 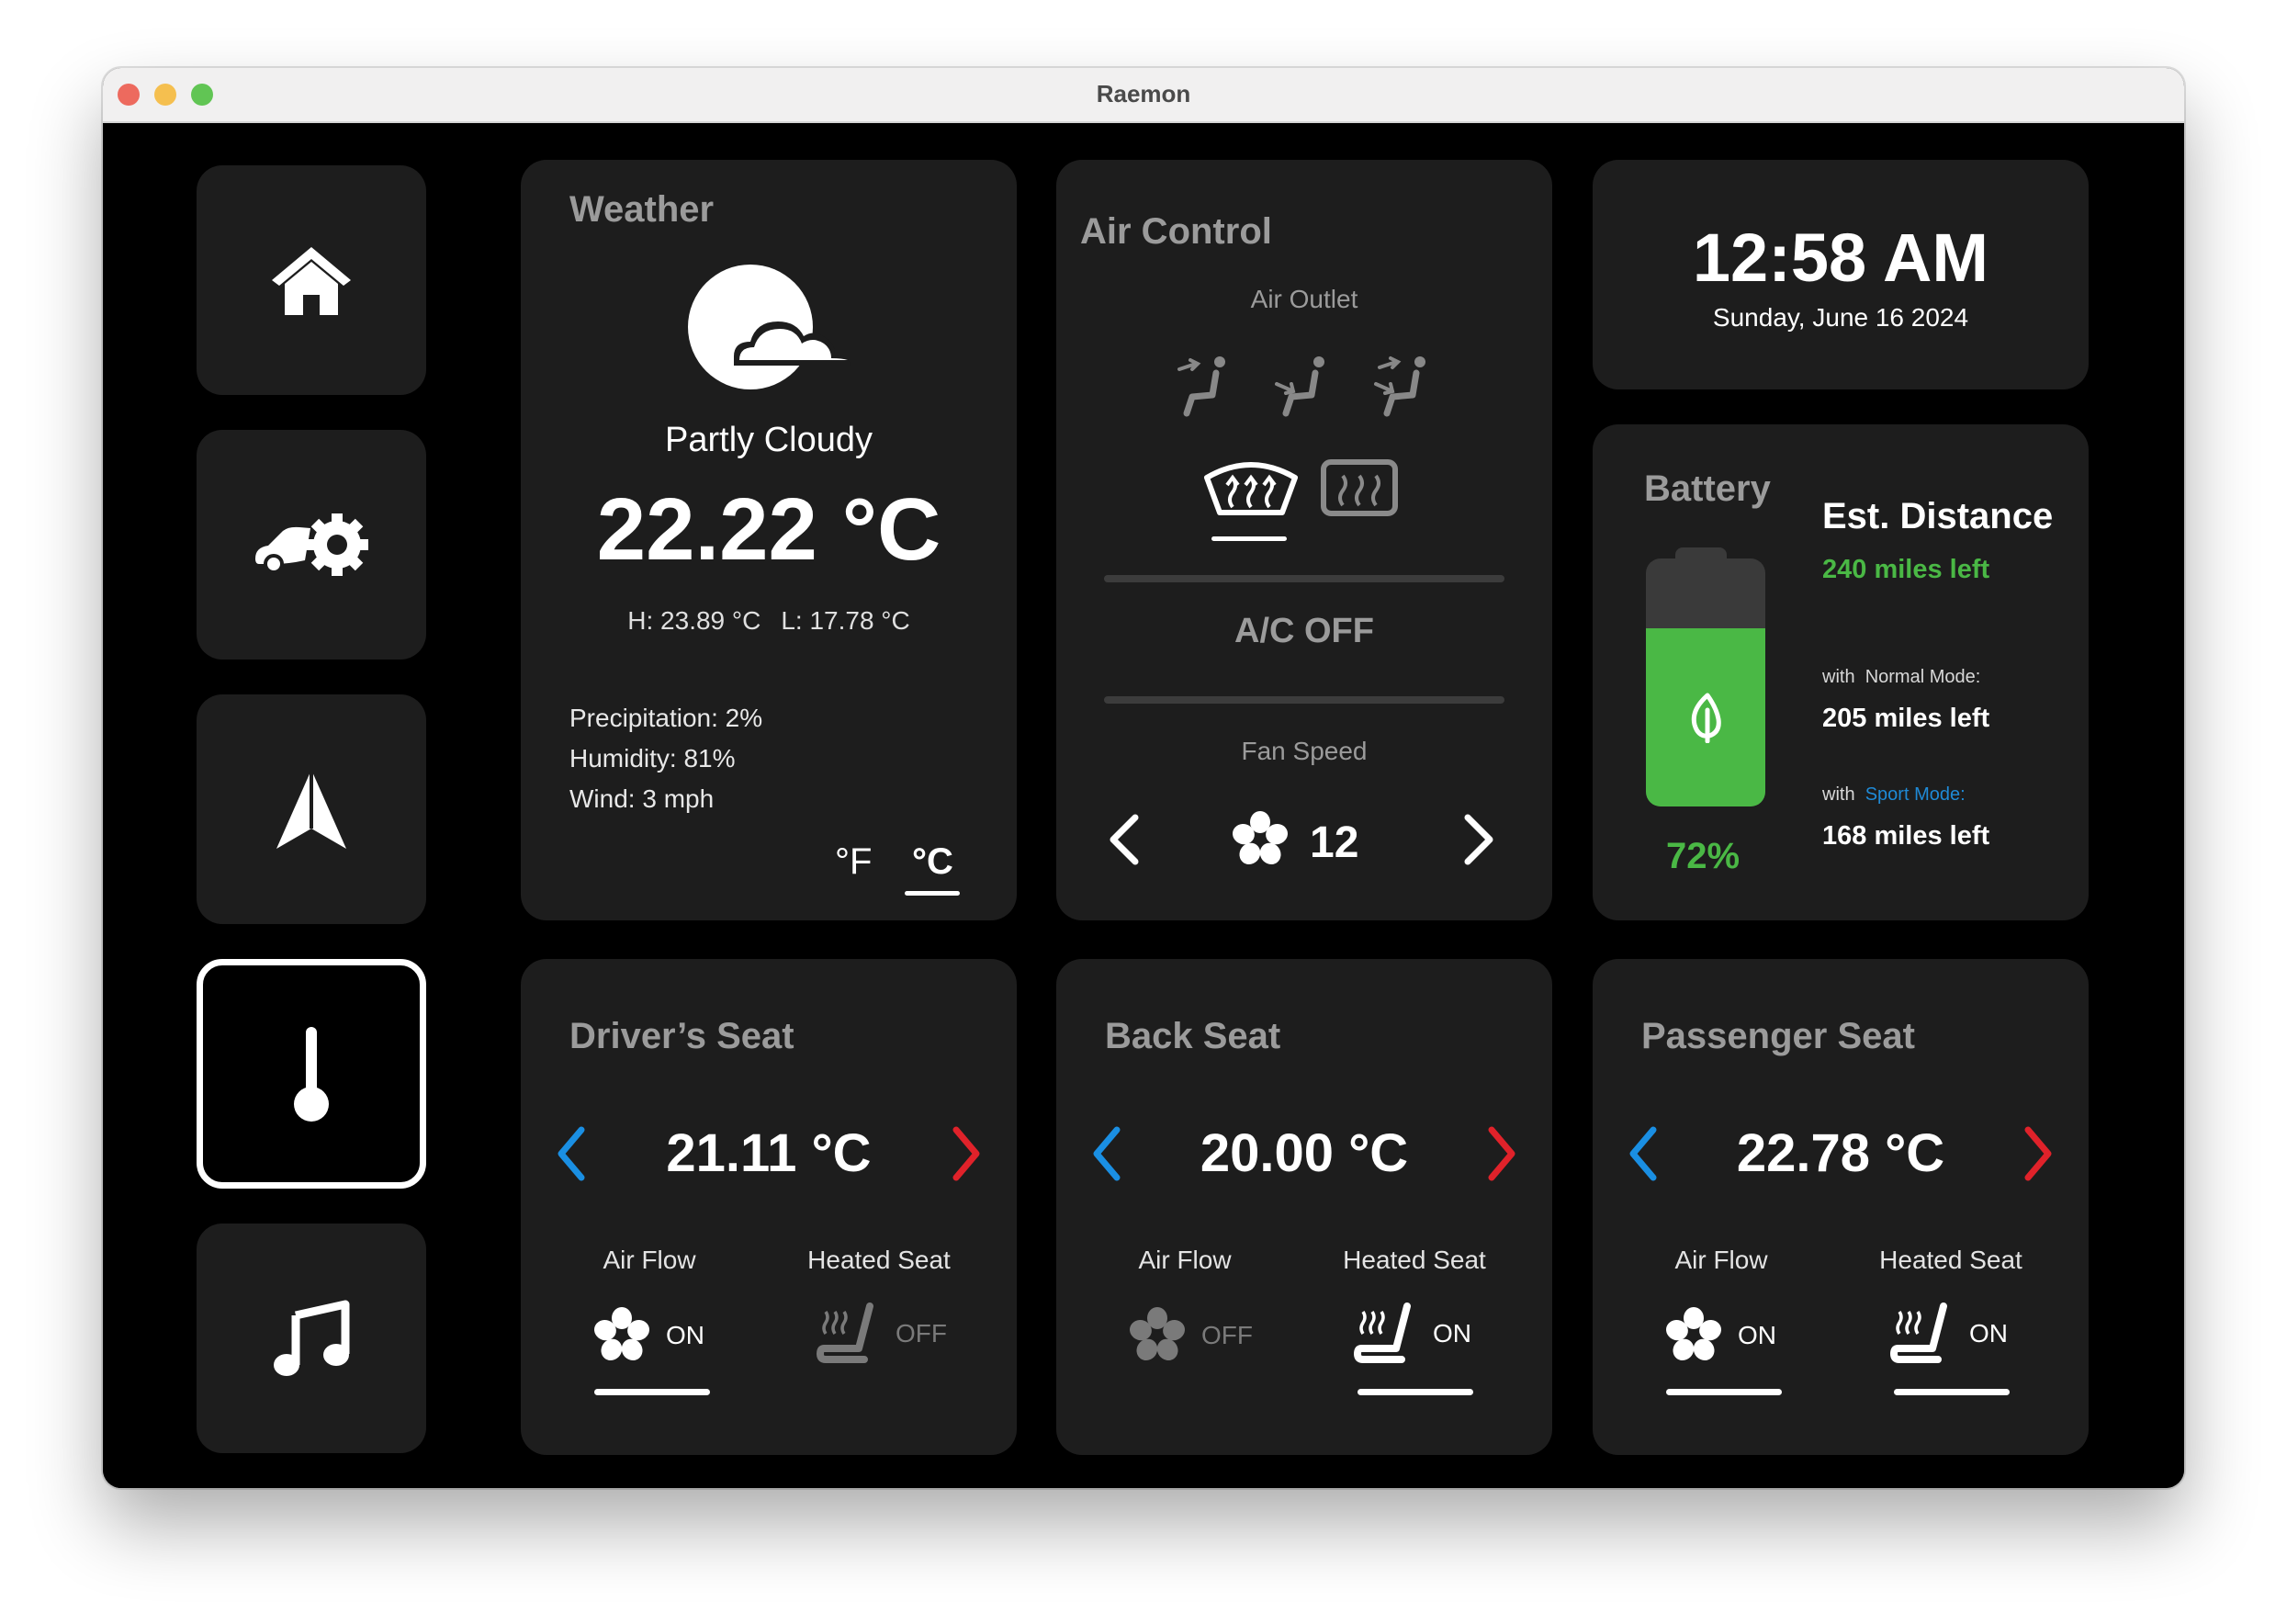 What do you see at coordinates (1304, 1153) in the screenshot?
I see `back-seat-temperature: 20.00 °C` at bounding box center [1304, 1153].